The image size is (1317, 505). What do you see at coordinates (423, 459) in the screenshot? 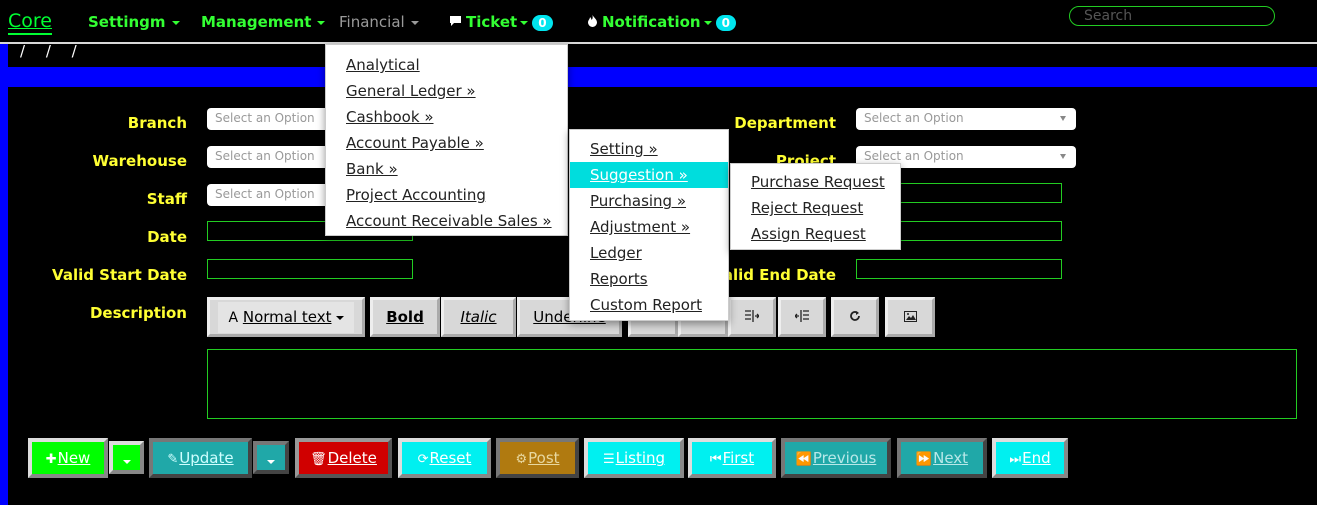
I see `refresh-icon: ⟳` at bounding box center [423, 459].